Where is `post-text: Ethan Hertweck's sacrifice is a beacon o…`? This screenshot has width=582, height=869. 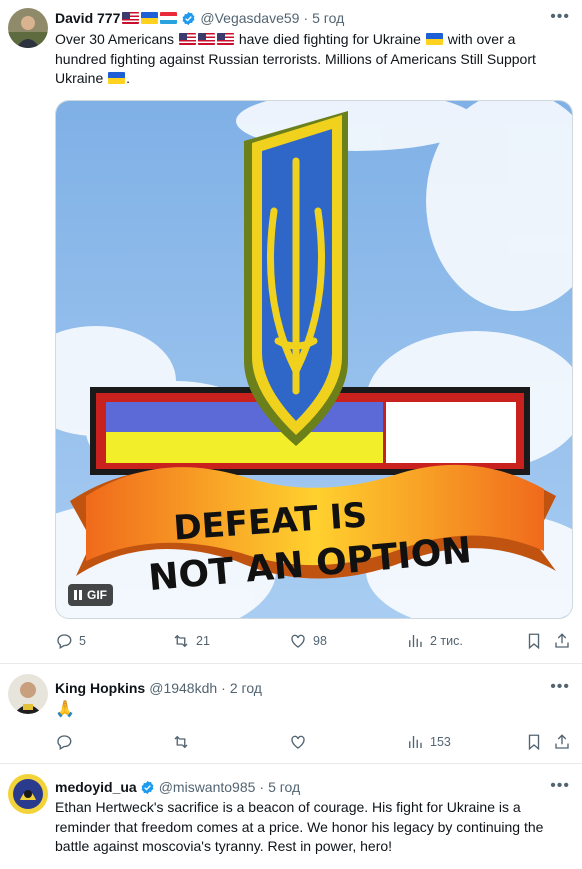 post-text: Ethan Hertweck's sacrifice is a beacon o… is located at coordinates (299, 826).